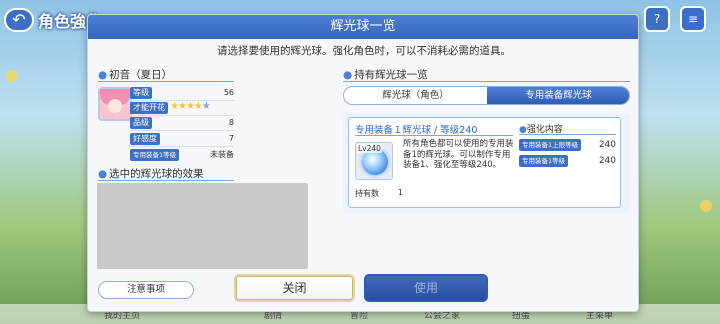 The width and height of the screenshot is (720, 324). Describe the element at coordinates (294, 288) in the screenshot. I see `close-button: 关闭` at that location.